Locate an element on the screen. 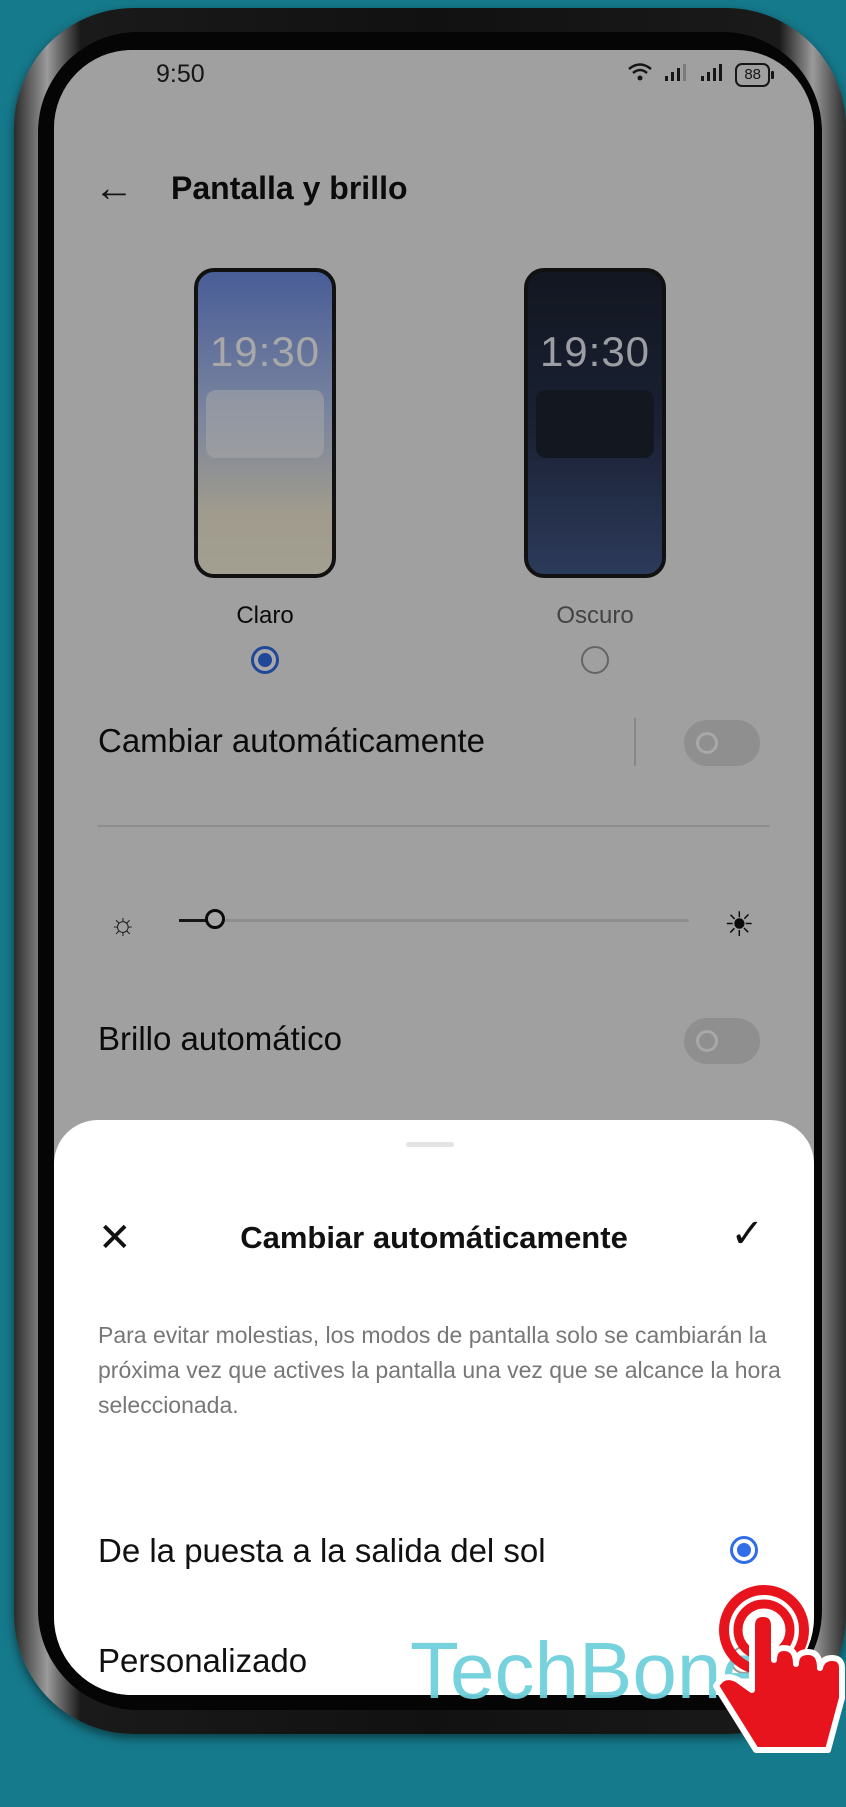  option-custom: Personalizado is located at coordinates (202, 1661).